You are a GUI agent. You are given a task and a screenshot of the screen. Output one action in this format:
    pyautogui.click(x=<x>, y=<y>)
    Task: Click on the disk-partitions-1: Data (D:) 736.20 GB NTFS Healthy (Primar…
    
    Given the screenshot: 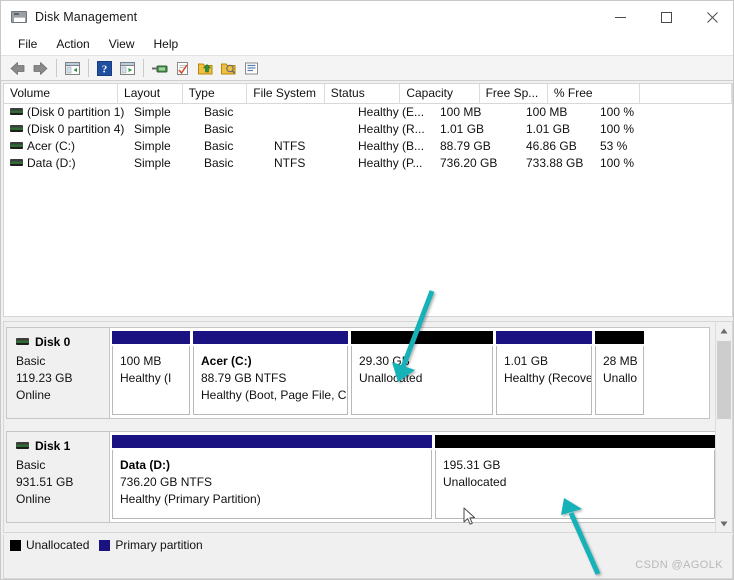 What is the action you would take?
    pyautogui.click(x=414, y=477)
    